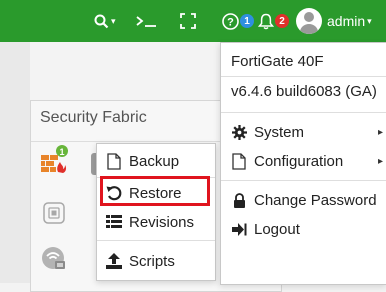  Describe the element at coordinates (61, 152) in the screenshot. I see `fortigate-badge: 1` at that location.